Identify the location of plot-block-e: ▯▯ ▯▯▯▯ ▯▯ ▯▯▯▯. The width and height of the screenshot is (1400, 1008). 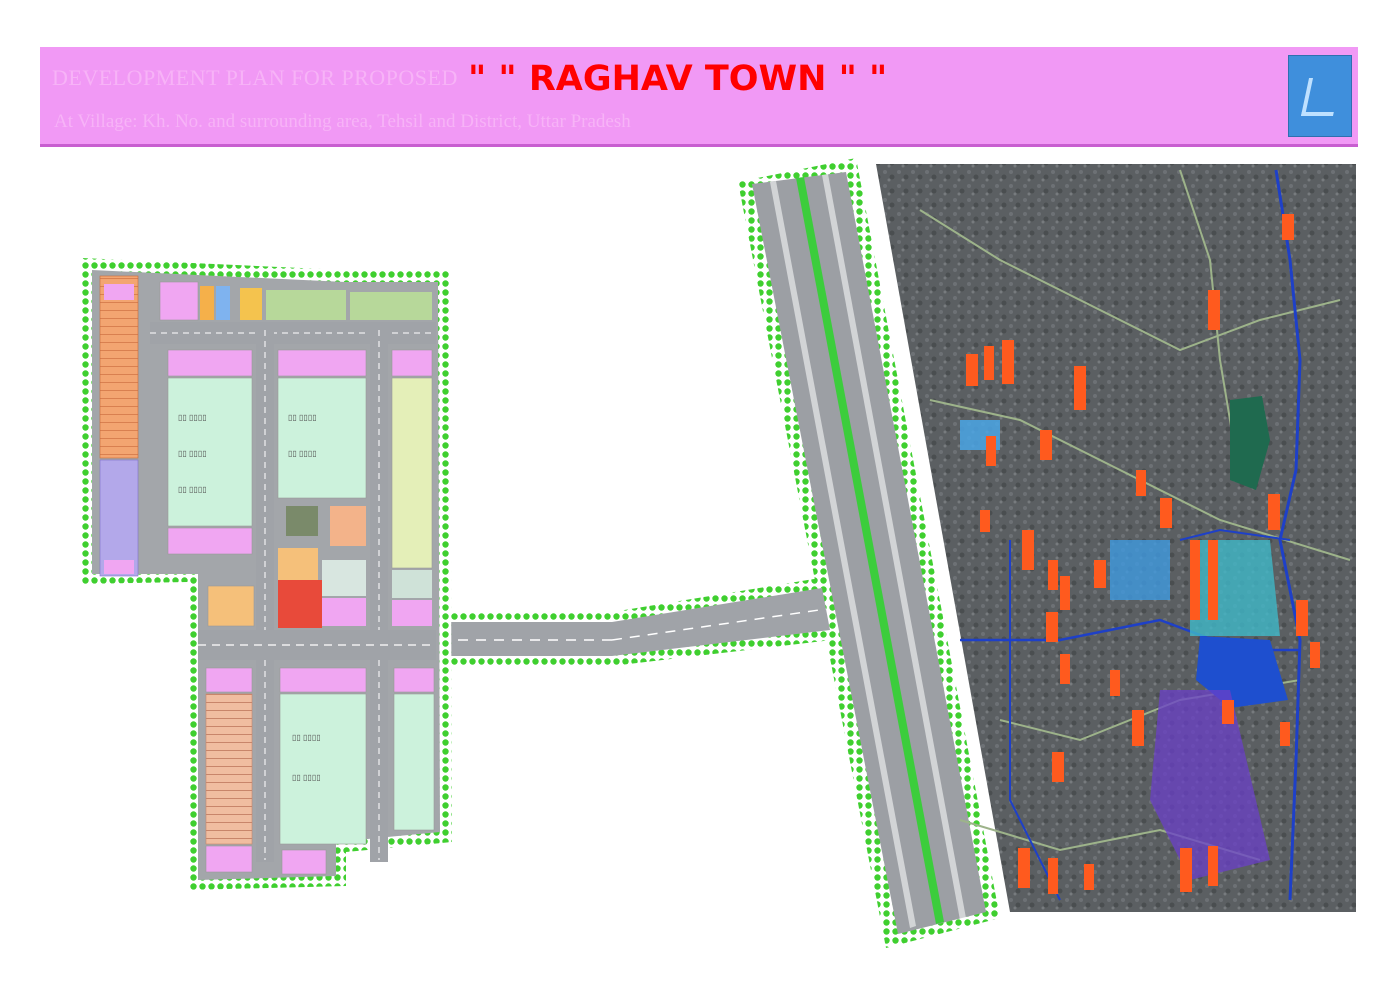
(323, 771).